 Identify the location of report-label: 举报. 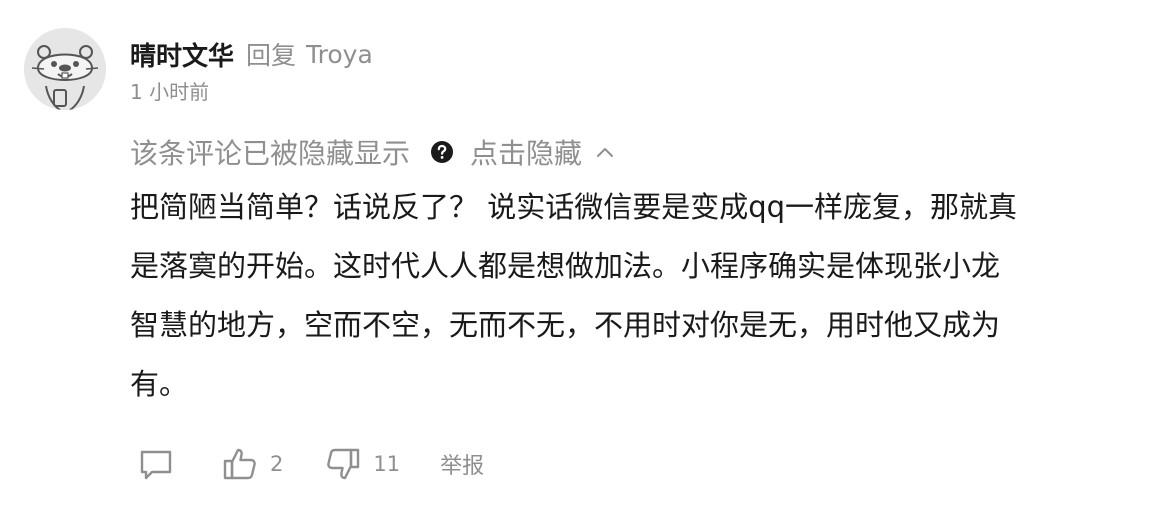
(462, 466).